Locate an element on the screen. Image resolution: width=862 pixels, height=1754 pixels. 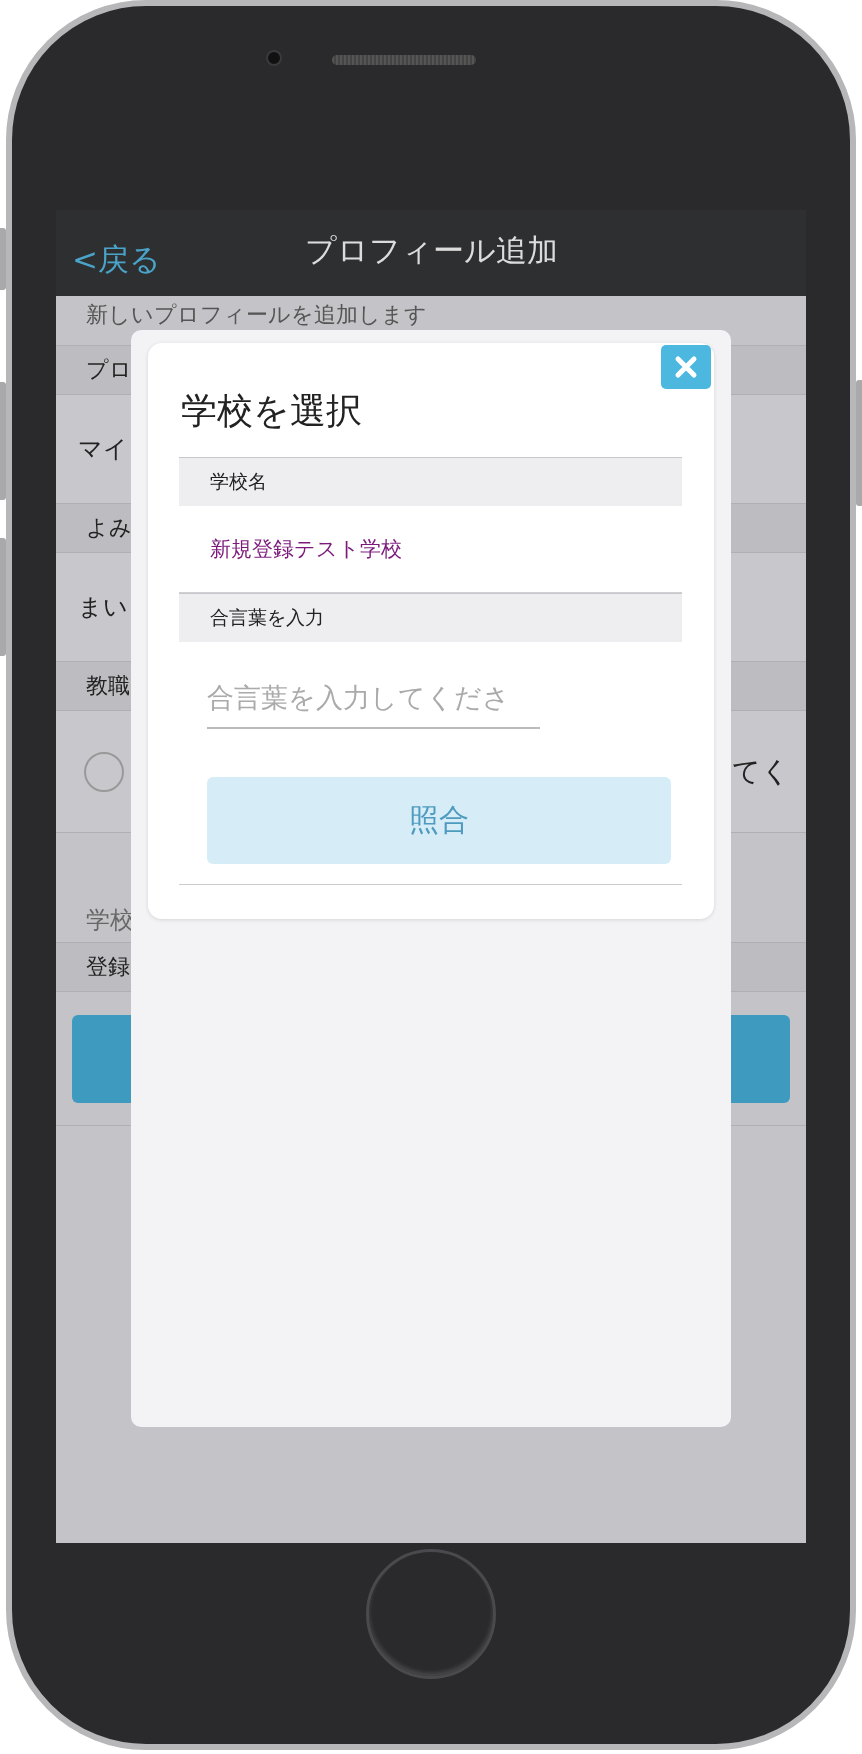
nav-title: プロフィール追加 is located at coordinates (431, 250).